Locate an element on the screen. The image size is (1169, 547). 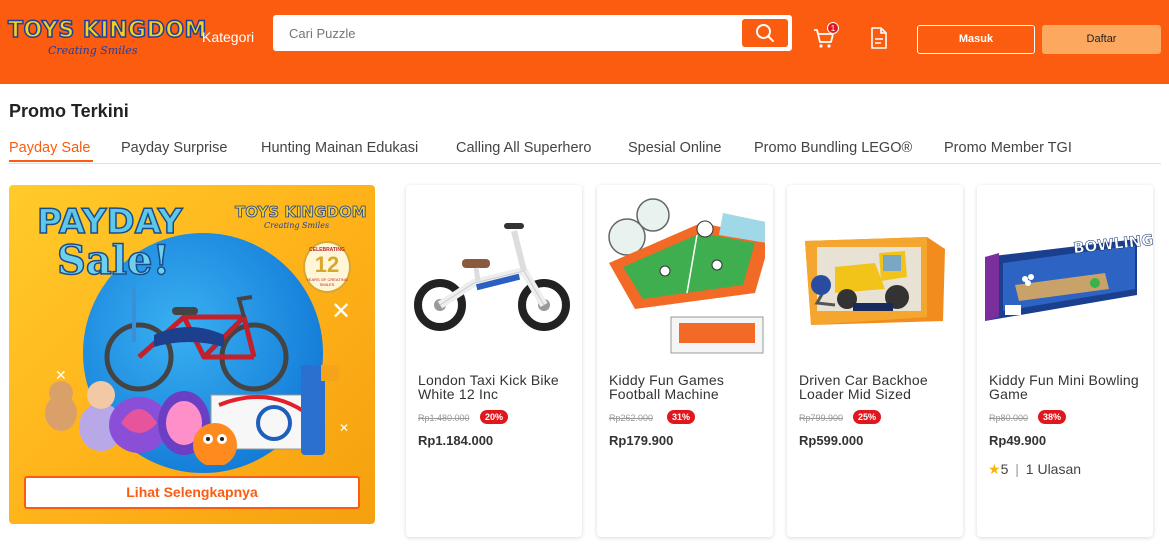
tab-payday-surprise: Payday Surprise is located at coordinates (174, 148).